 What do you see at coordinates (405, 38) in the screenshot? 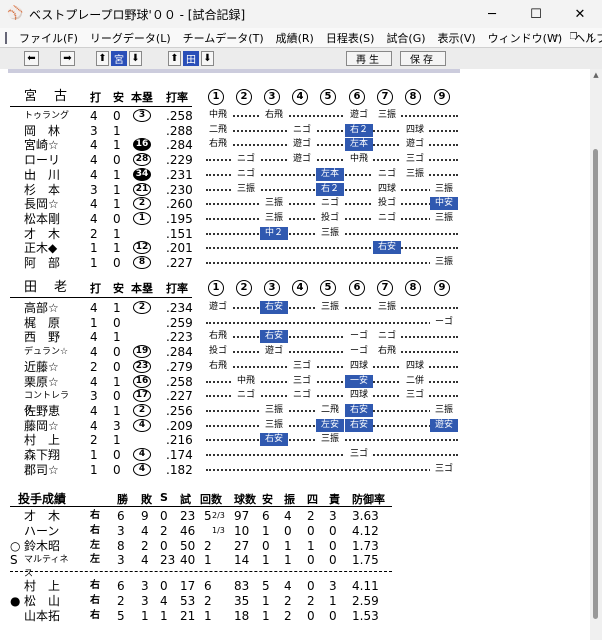
I see `menu-game: 試合(G)` at bounding box center [405, 38].